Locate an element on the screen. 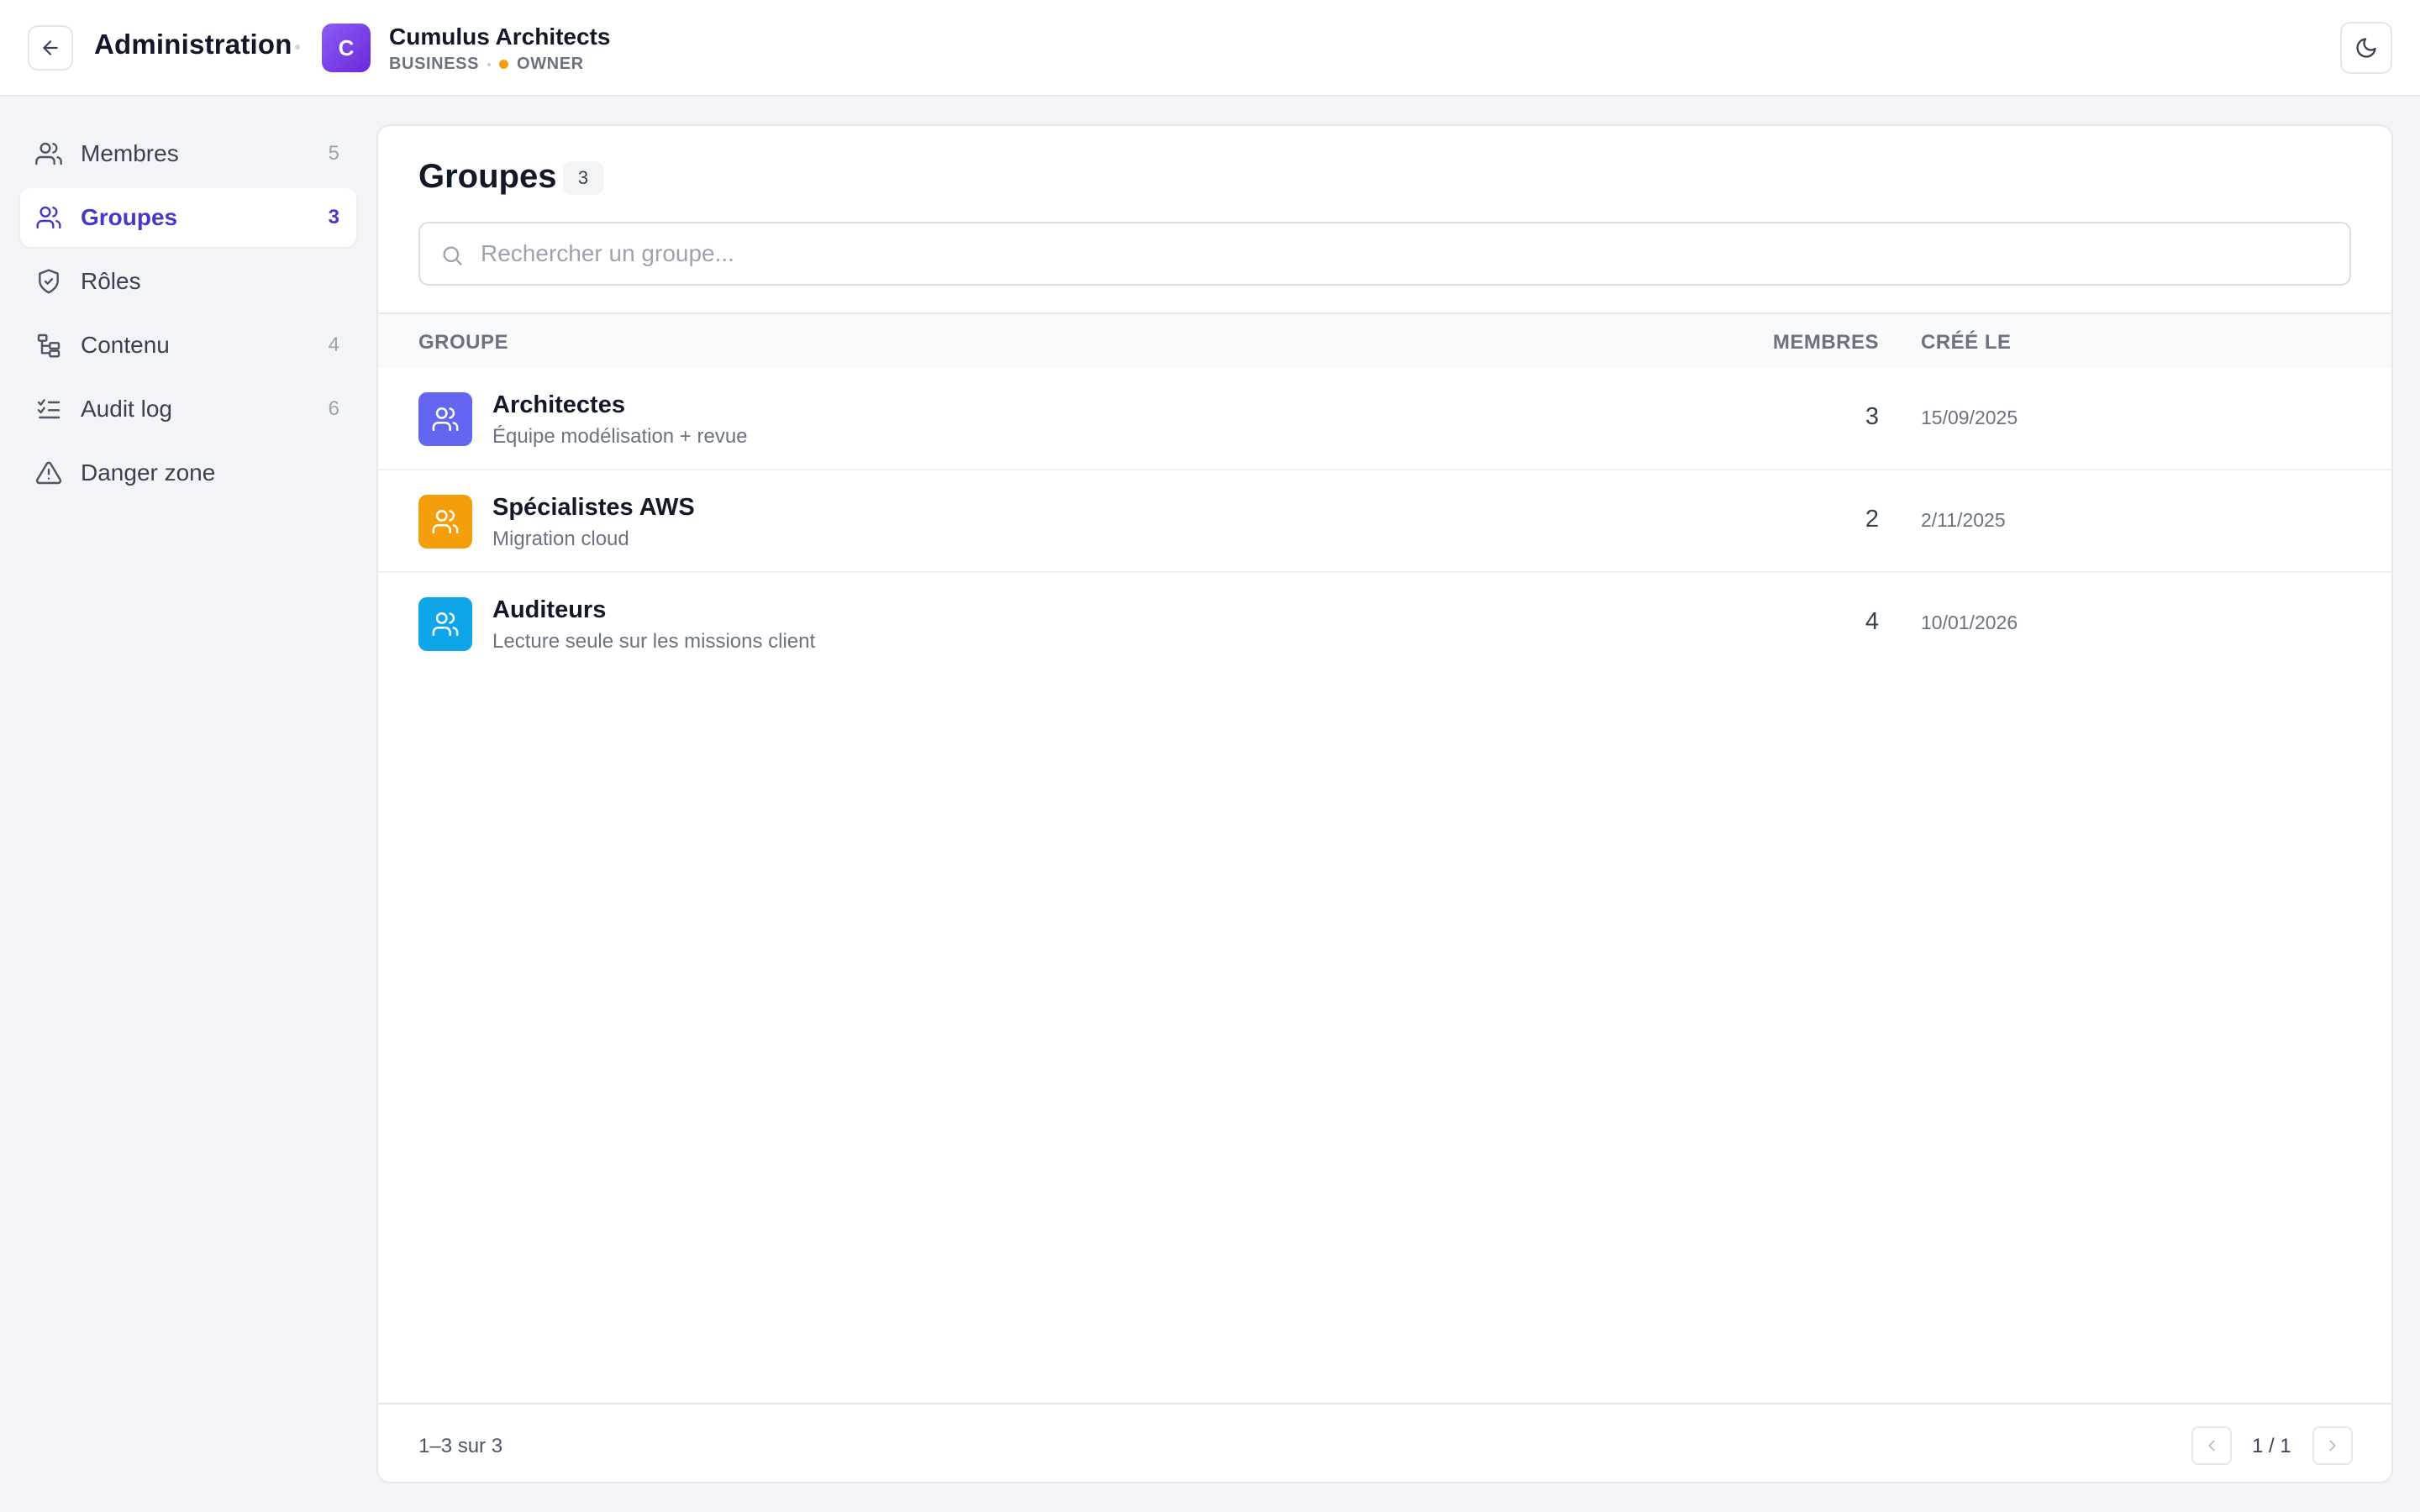 The width and height of the screenshot is (2420, 1512). group-description: Lecture seule sur les missions client is located at coordinates (654, 641).